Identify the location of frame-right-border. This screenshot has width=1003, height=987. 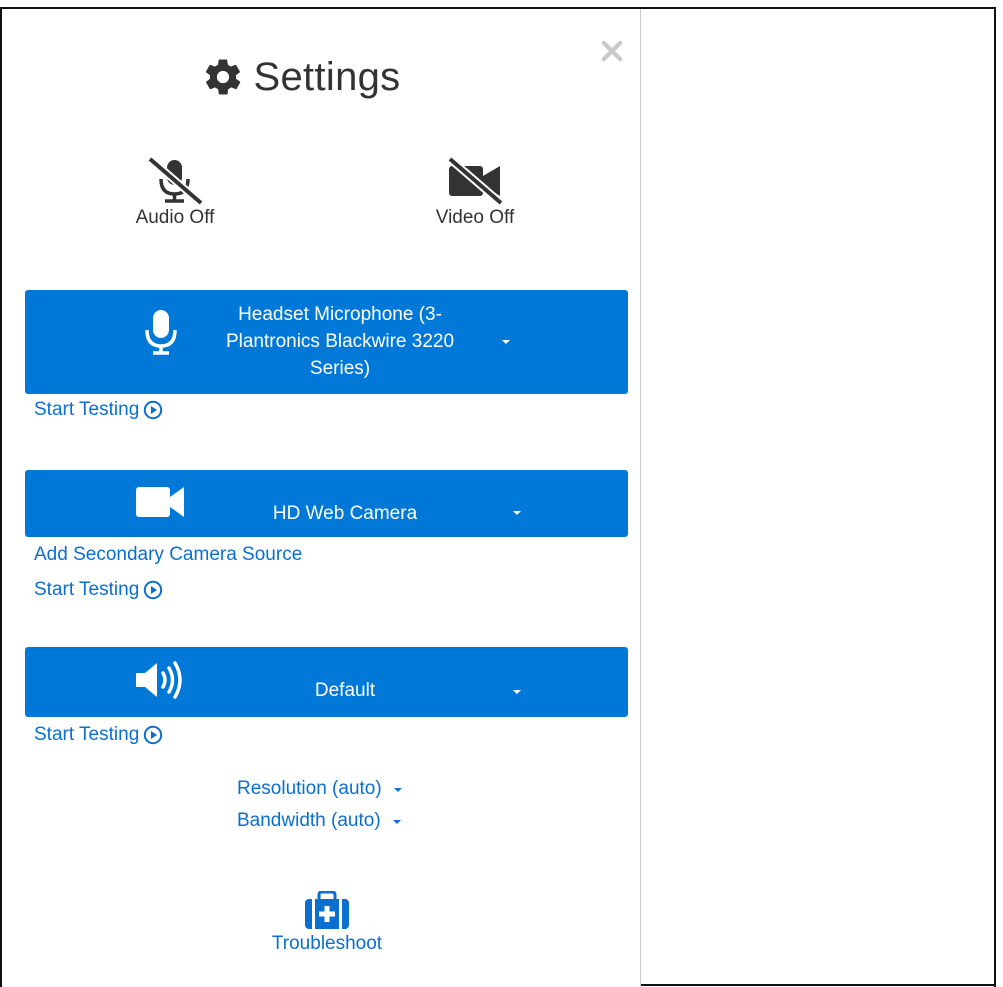
(995, 497).